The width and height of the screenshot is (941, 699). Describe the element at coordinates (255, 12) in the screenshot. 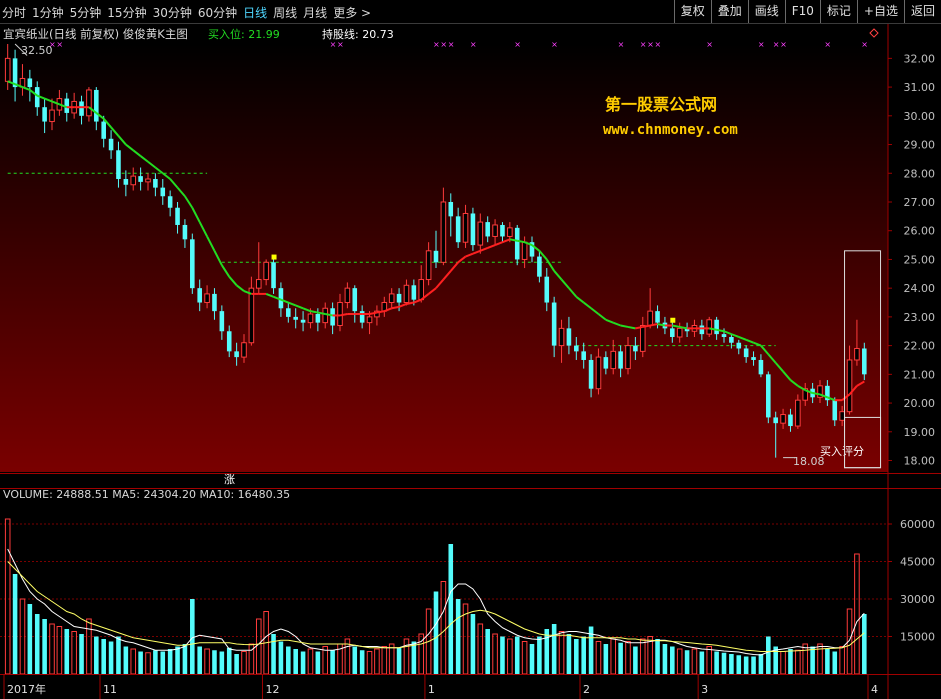

I see `period-tab-6: 日线` at that location.